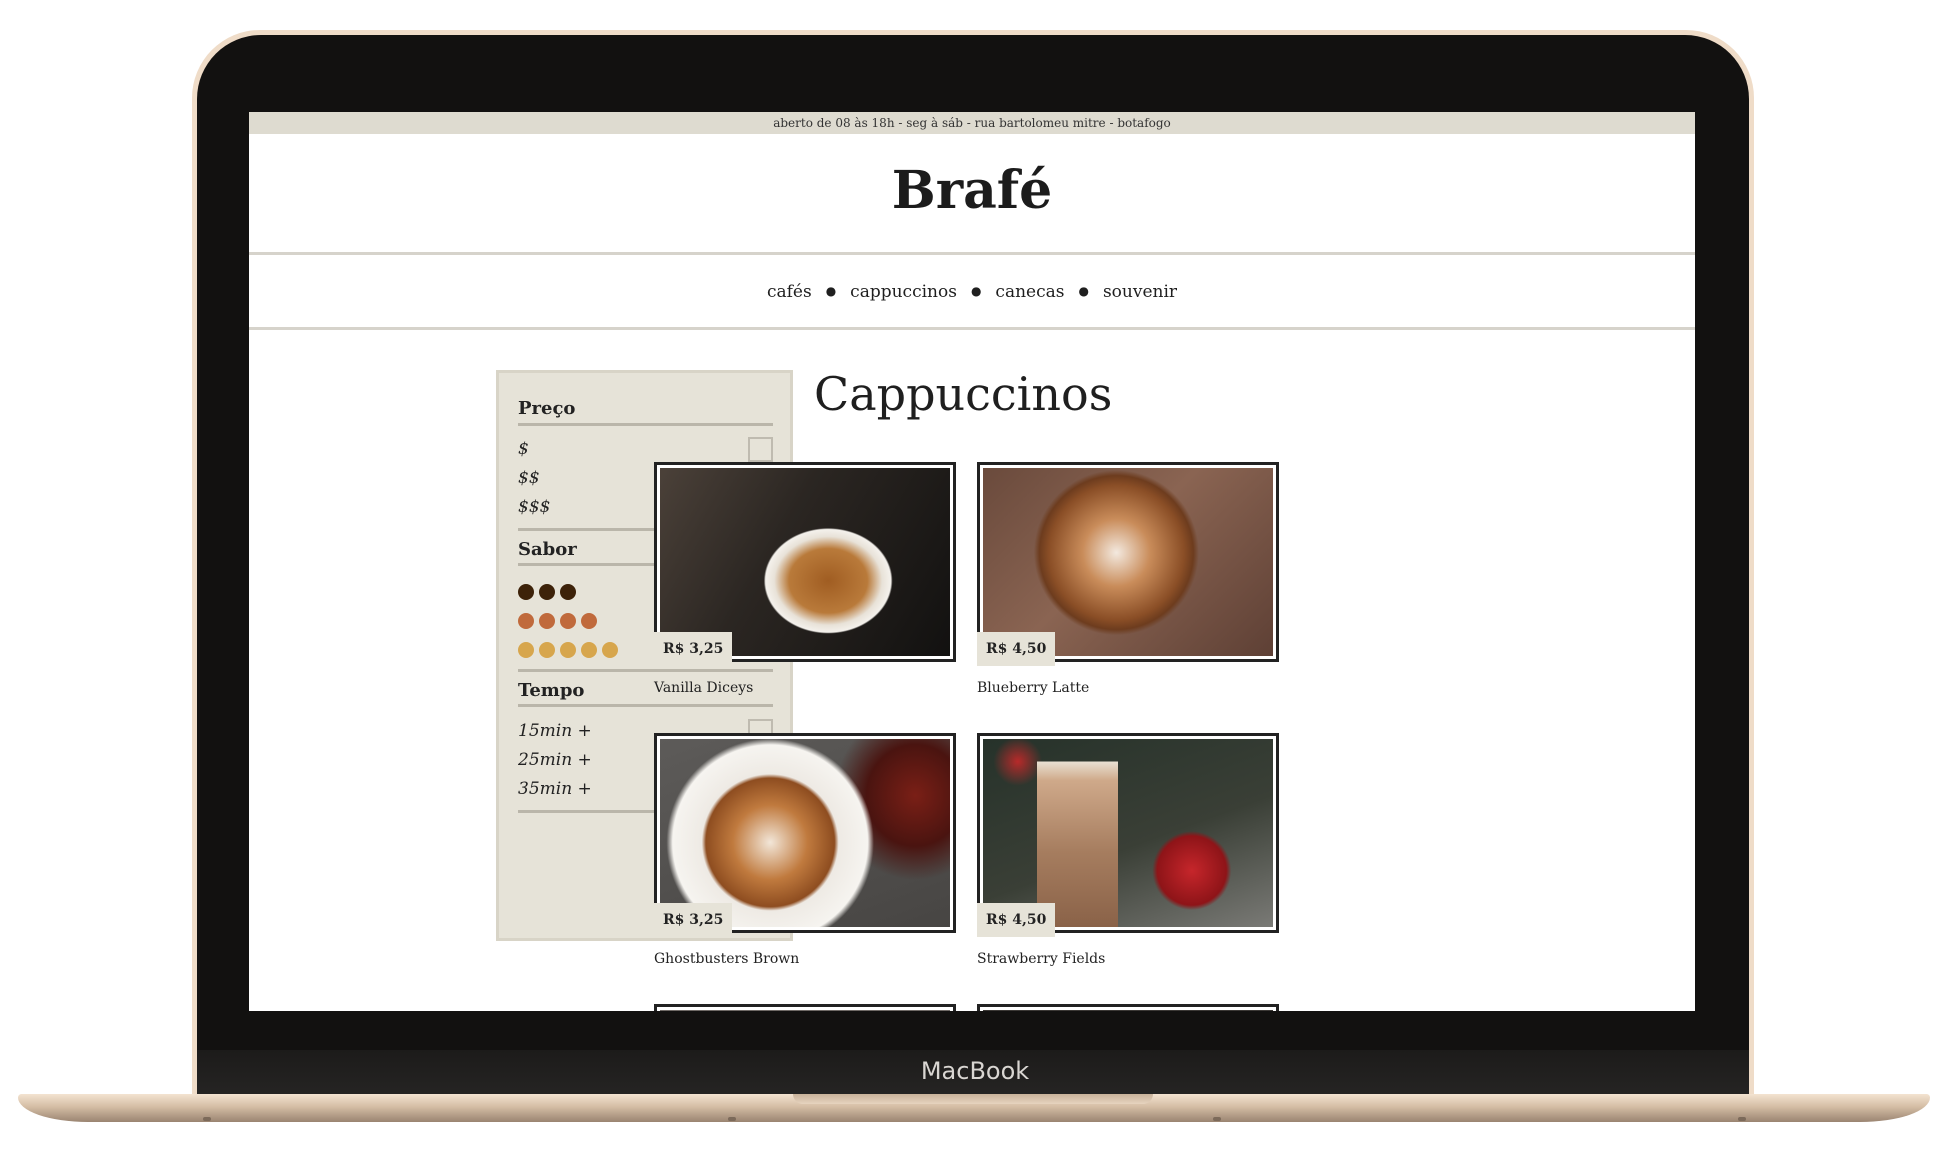  Describe the element at coordinates (1140, 292) in the screenshot. I see `nav-item-souvenir: souvenir` at that location.